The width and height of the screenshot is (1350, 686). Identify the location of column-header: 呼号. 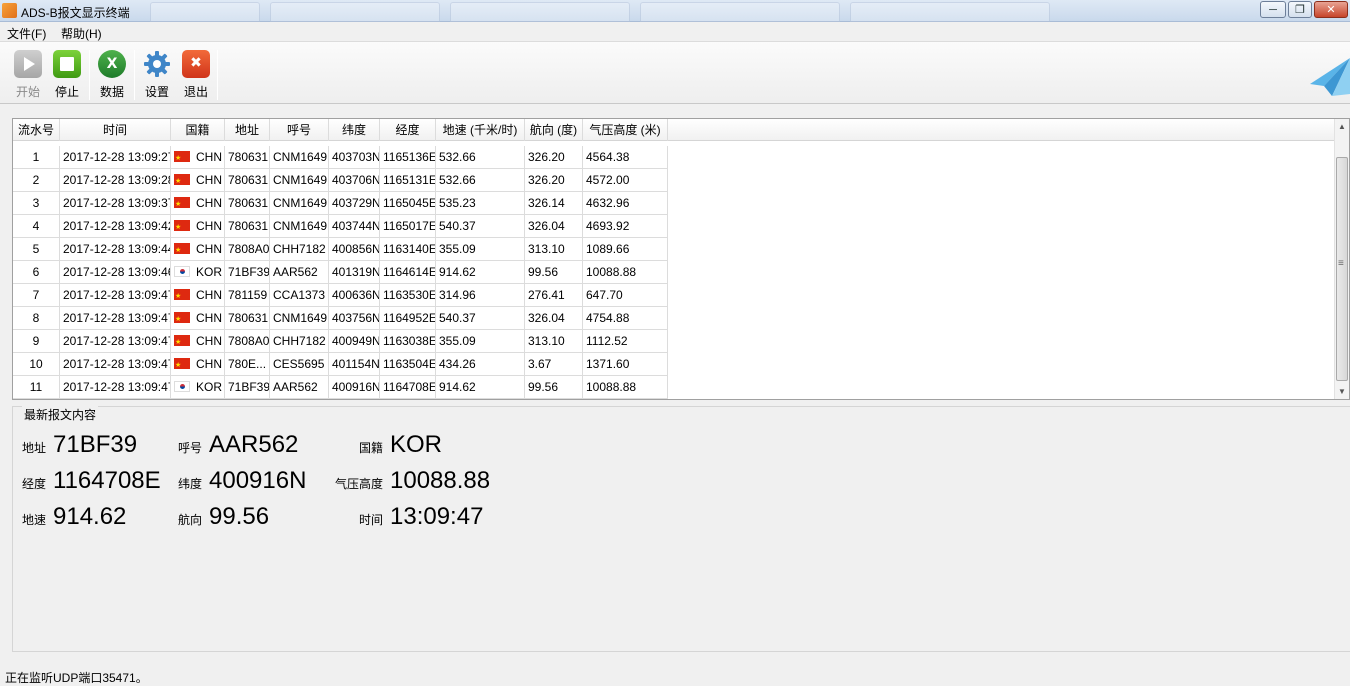
(299, 130).